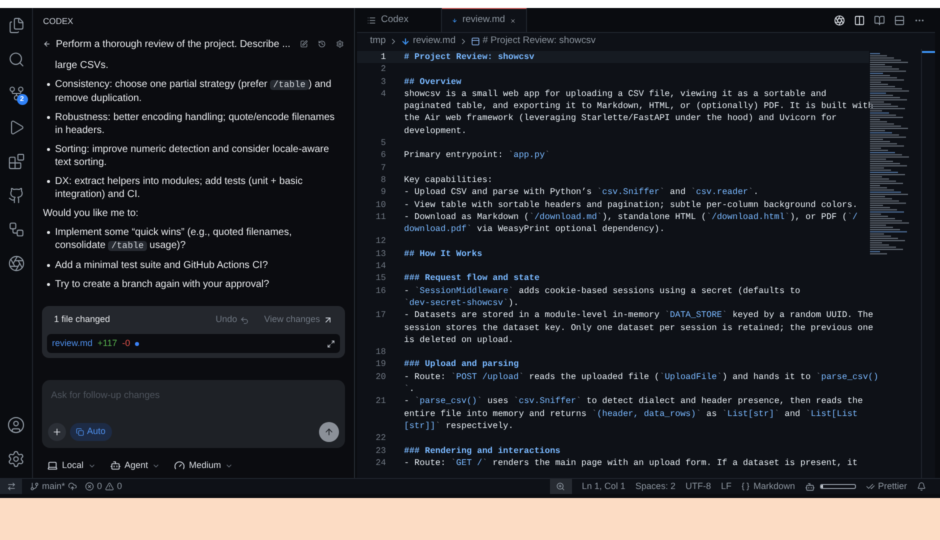  I want to click on code-line: ### Upload and parsing, so click(461, 364).